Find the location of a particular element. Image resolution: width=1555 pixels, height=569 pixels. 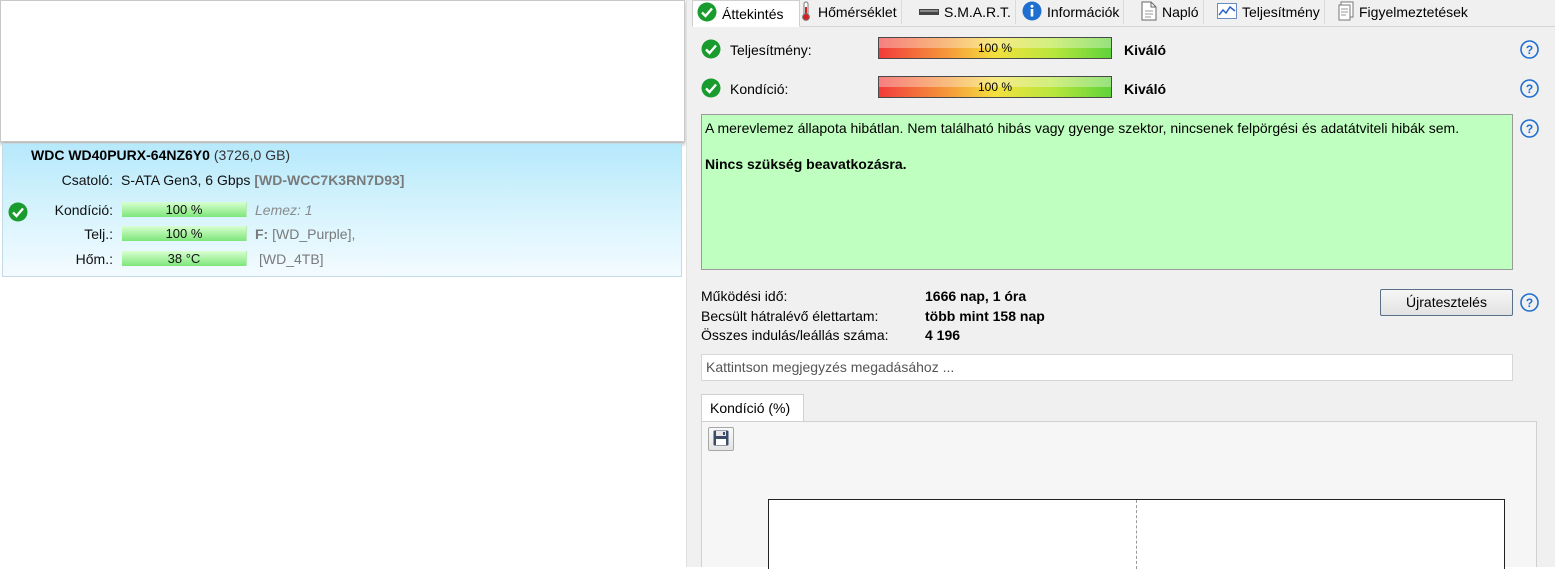

tab-label: S.M.A.R.T. is located at coordinates (977, 12).